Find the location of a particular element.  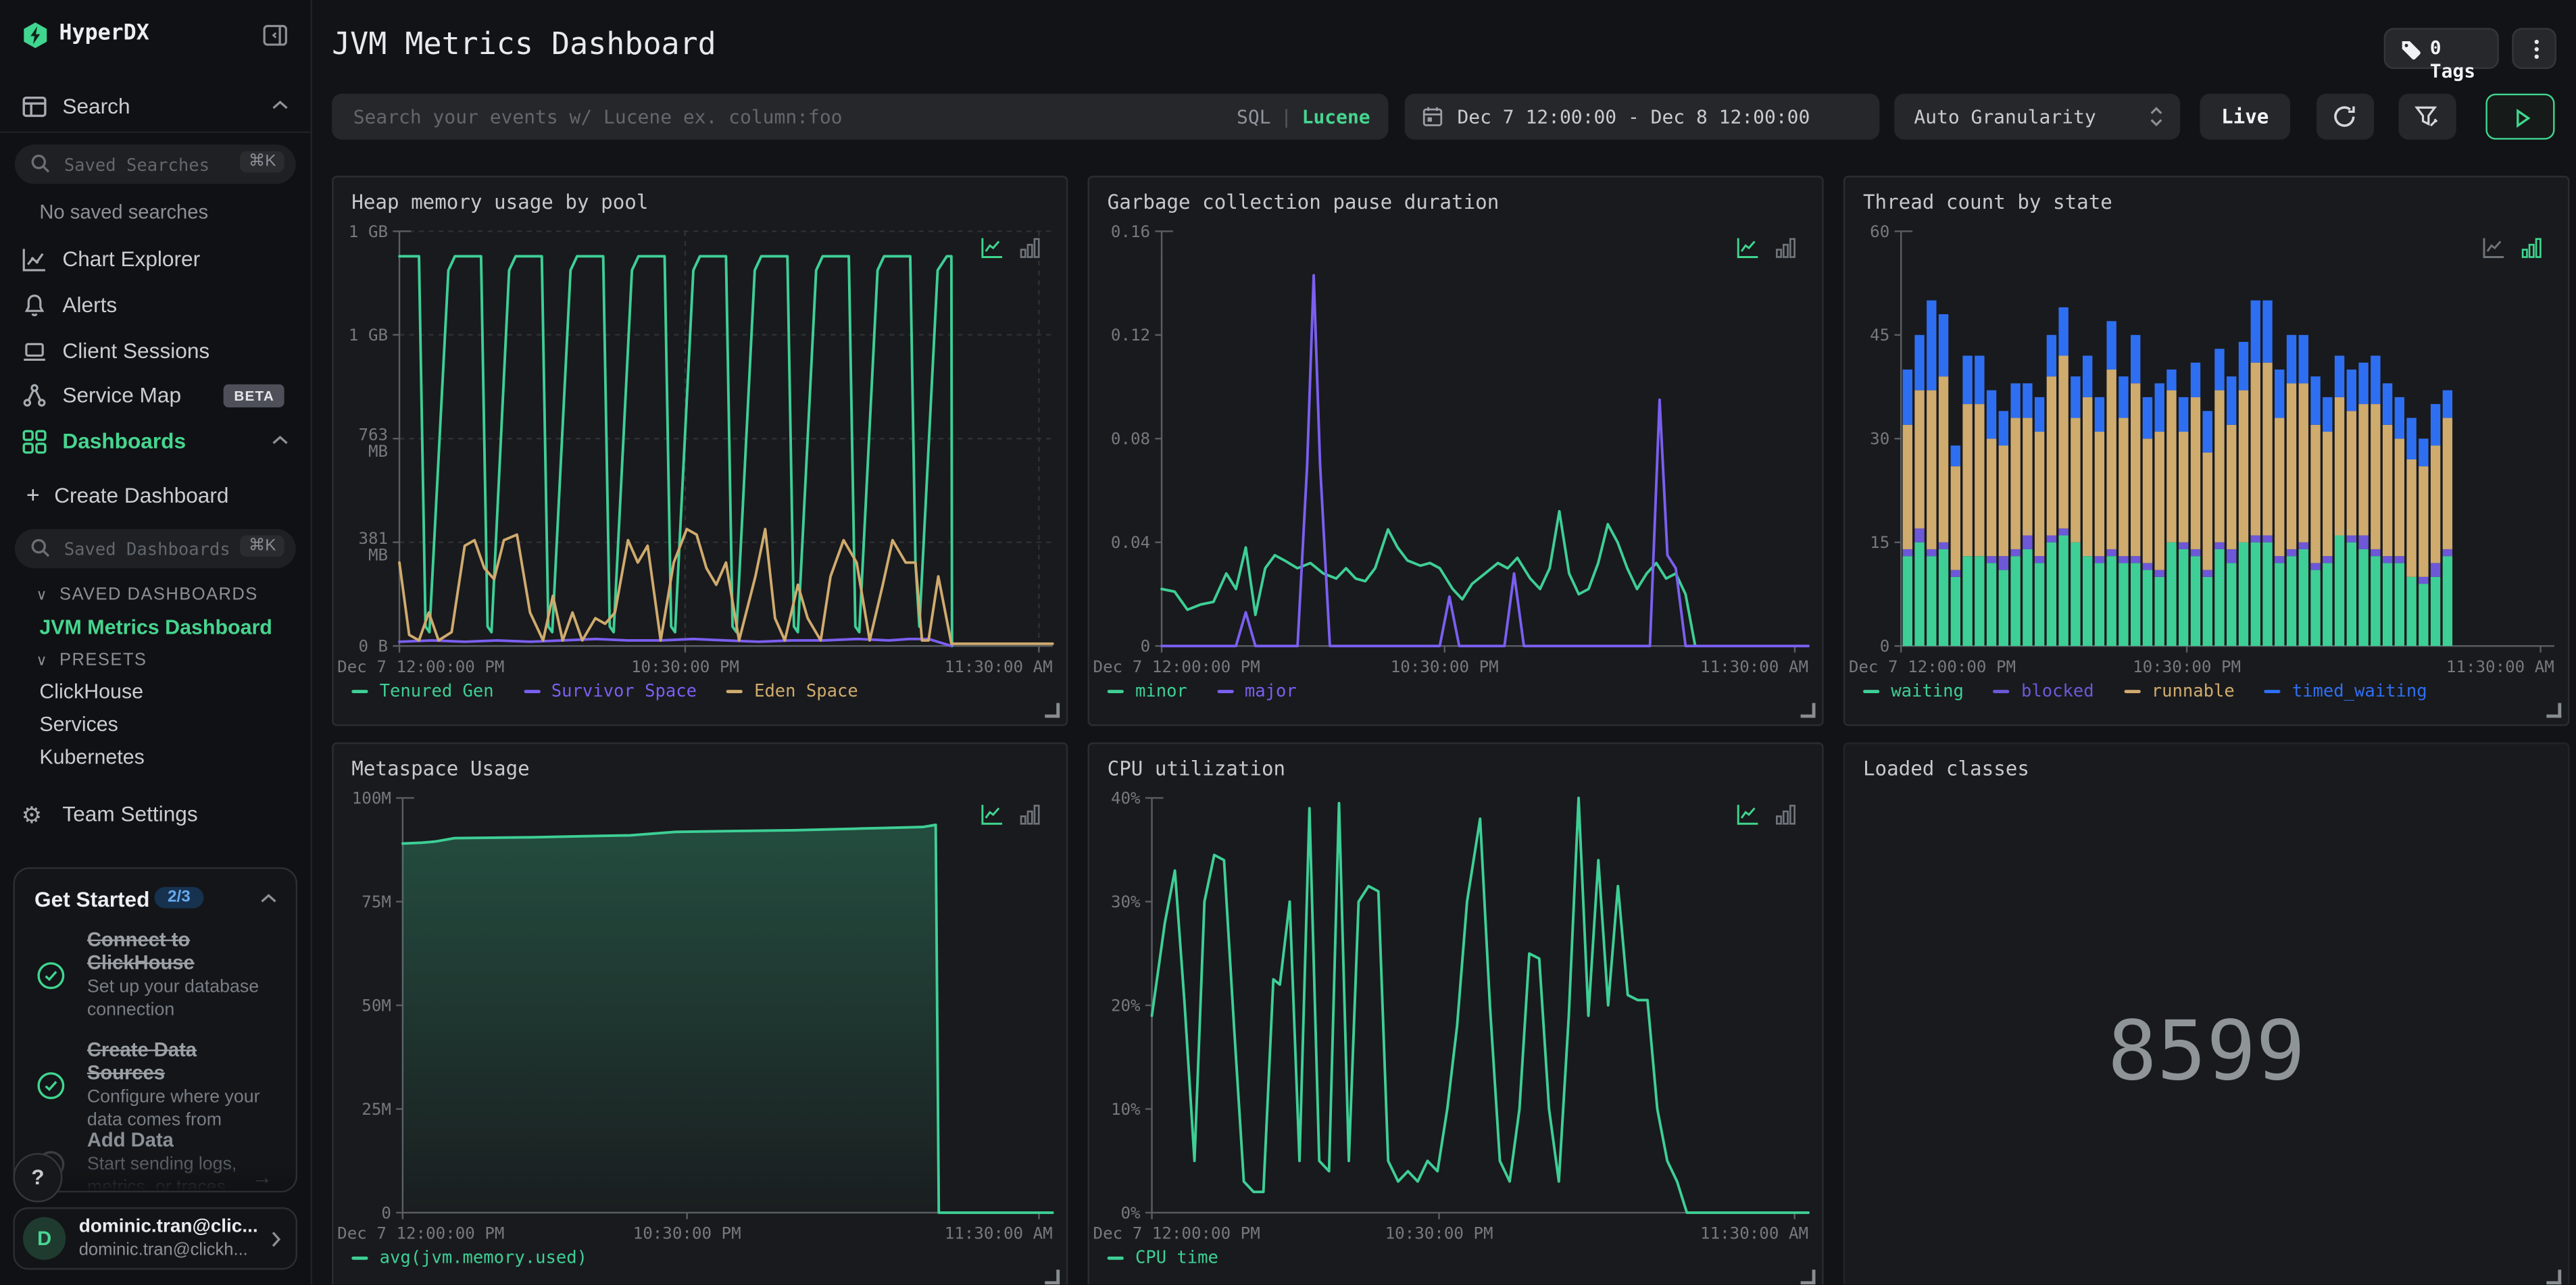

live-button: Live is located at coordinates (2245, 116).